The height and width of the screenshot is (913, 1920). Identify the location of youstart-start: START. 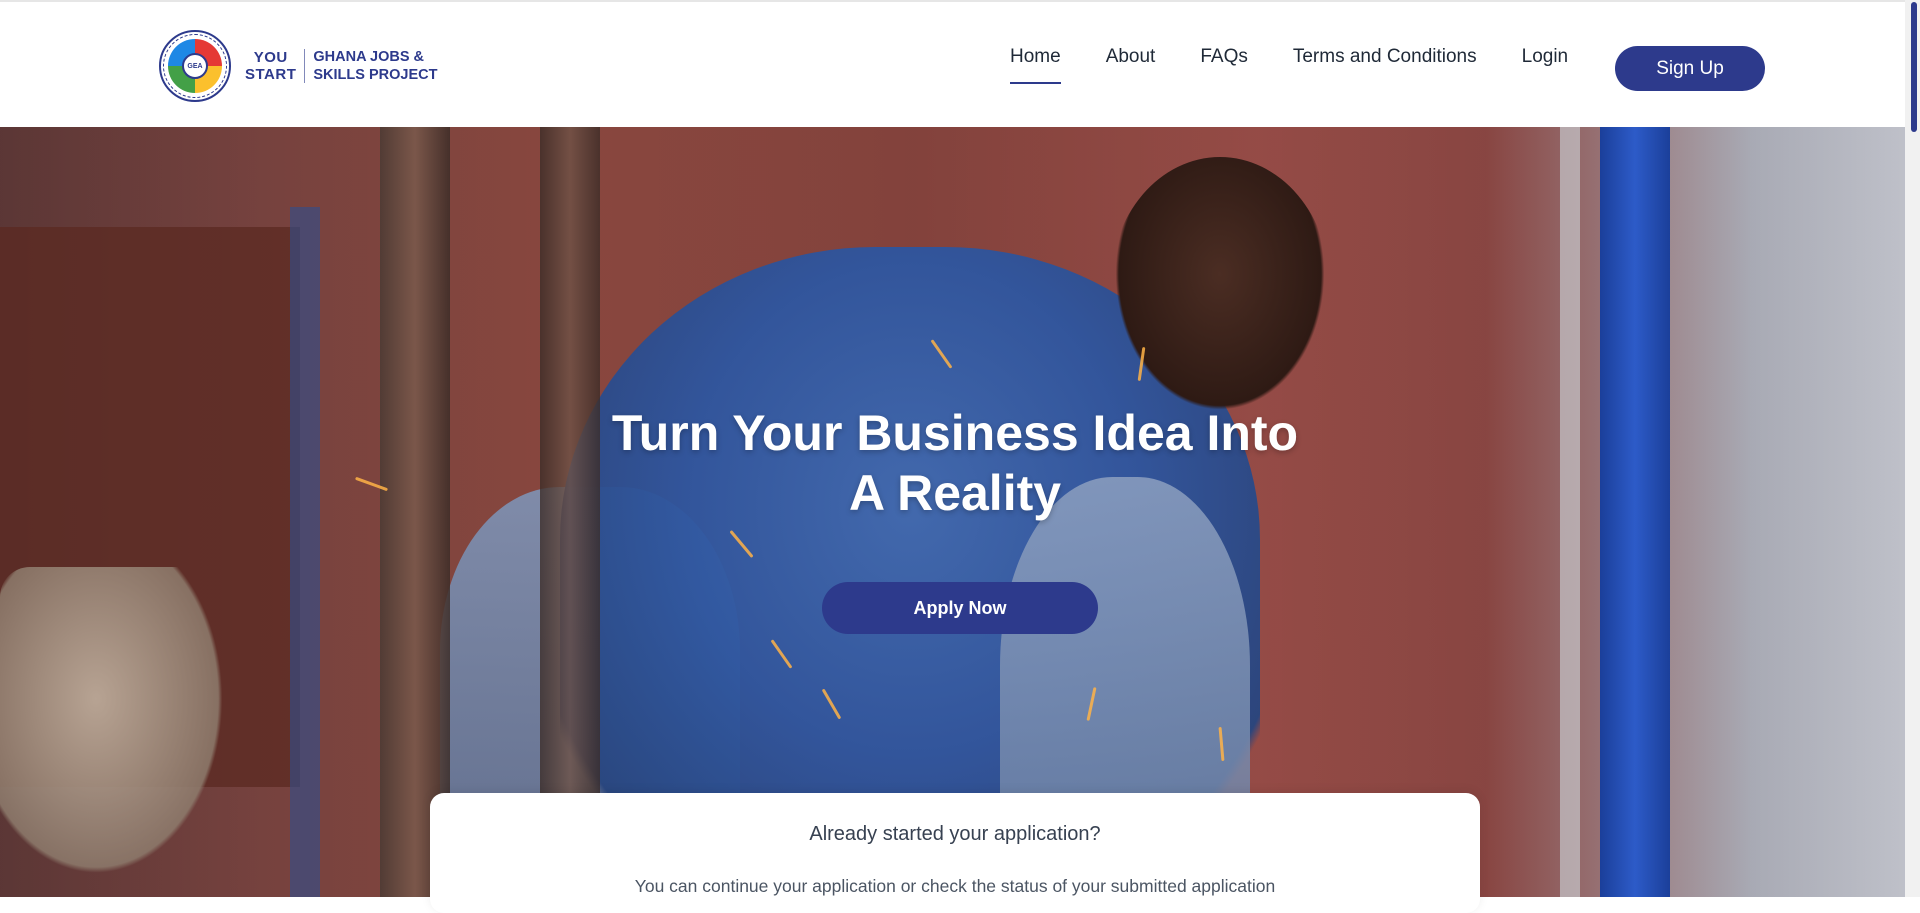
(271, 74).